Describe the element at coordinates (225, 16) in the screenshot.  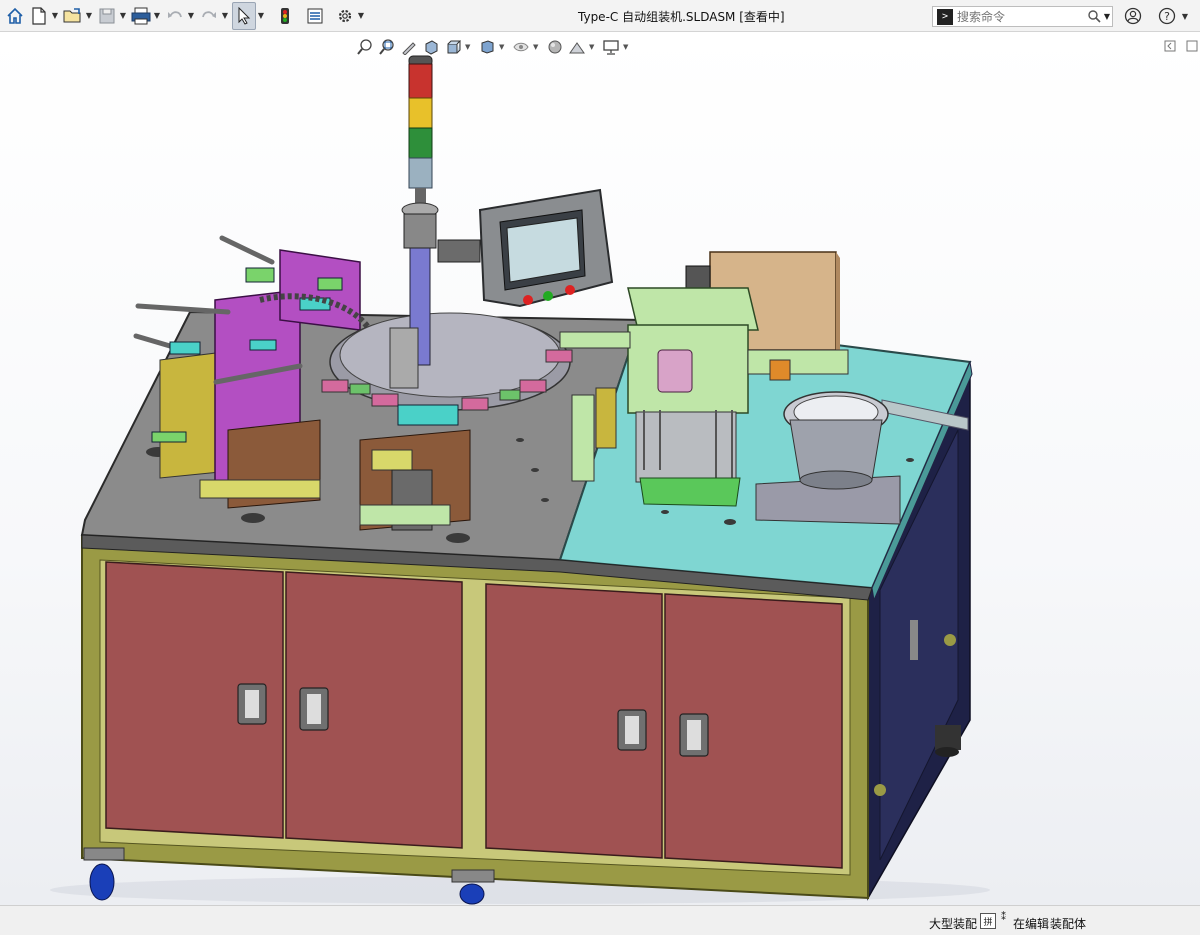
I see `redo-dropdown-icon: ▼` at that location.